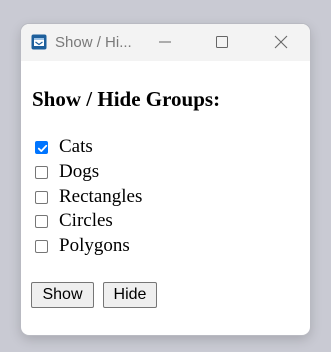 This screenshot has width=331, height=352. I want to click on checkbox-row-circles: Circles, so click(74, 221).